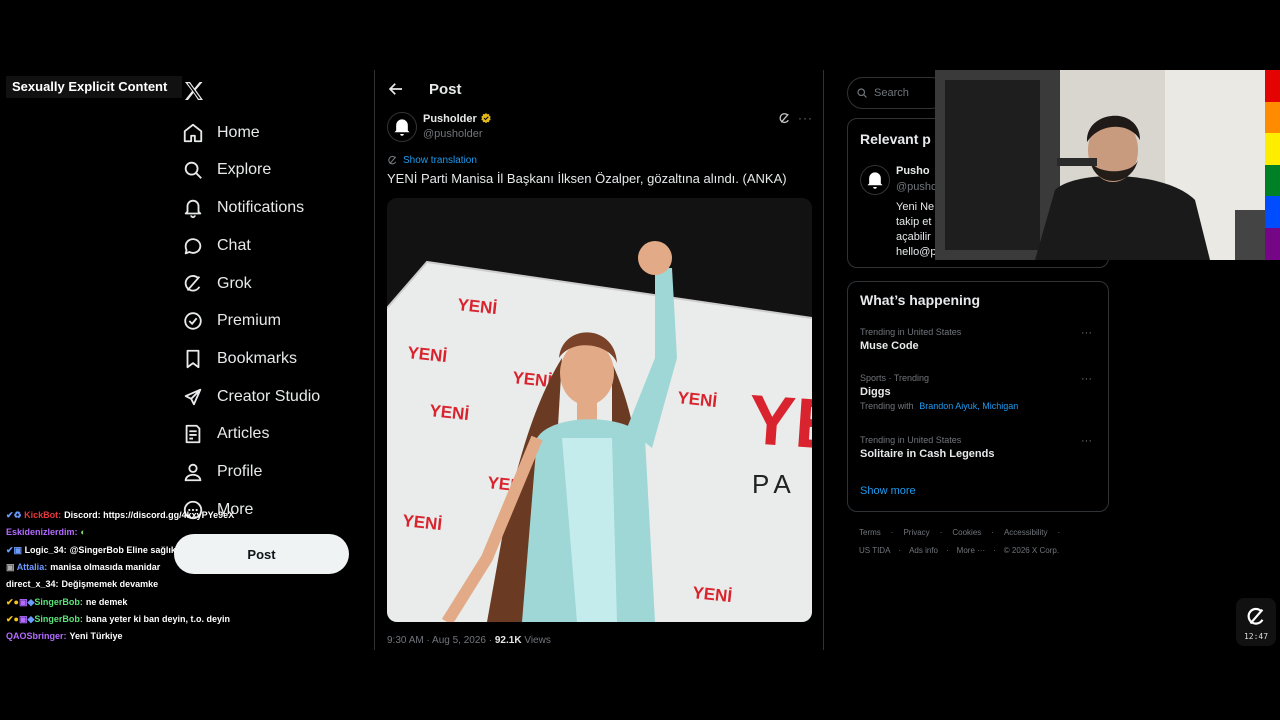 This screenshot has height=720, width=1280. What do you see at coordinates (234, 245) in the screenshot?
I see `nav-label-chat: Chat` at bounding box center [234, 245].